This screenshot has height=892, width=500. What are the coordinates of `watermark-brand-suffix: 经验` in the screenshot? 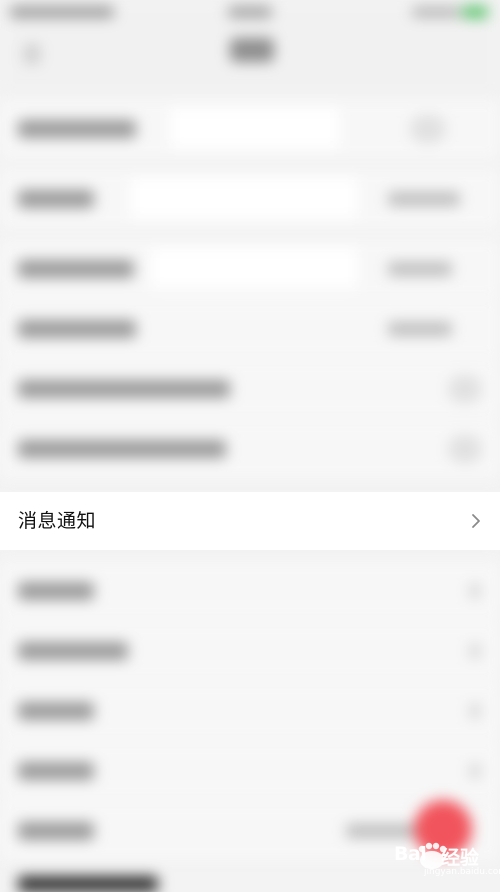 It's located at (460, 858).